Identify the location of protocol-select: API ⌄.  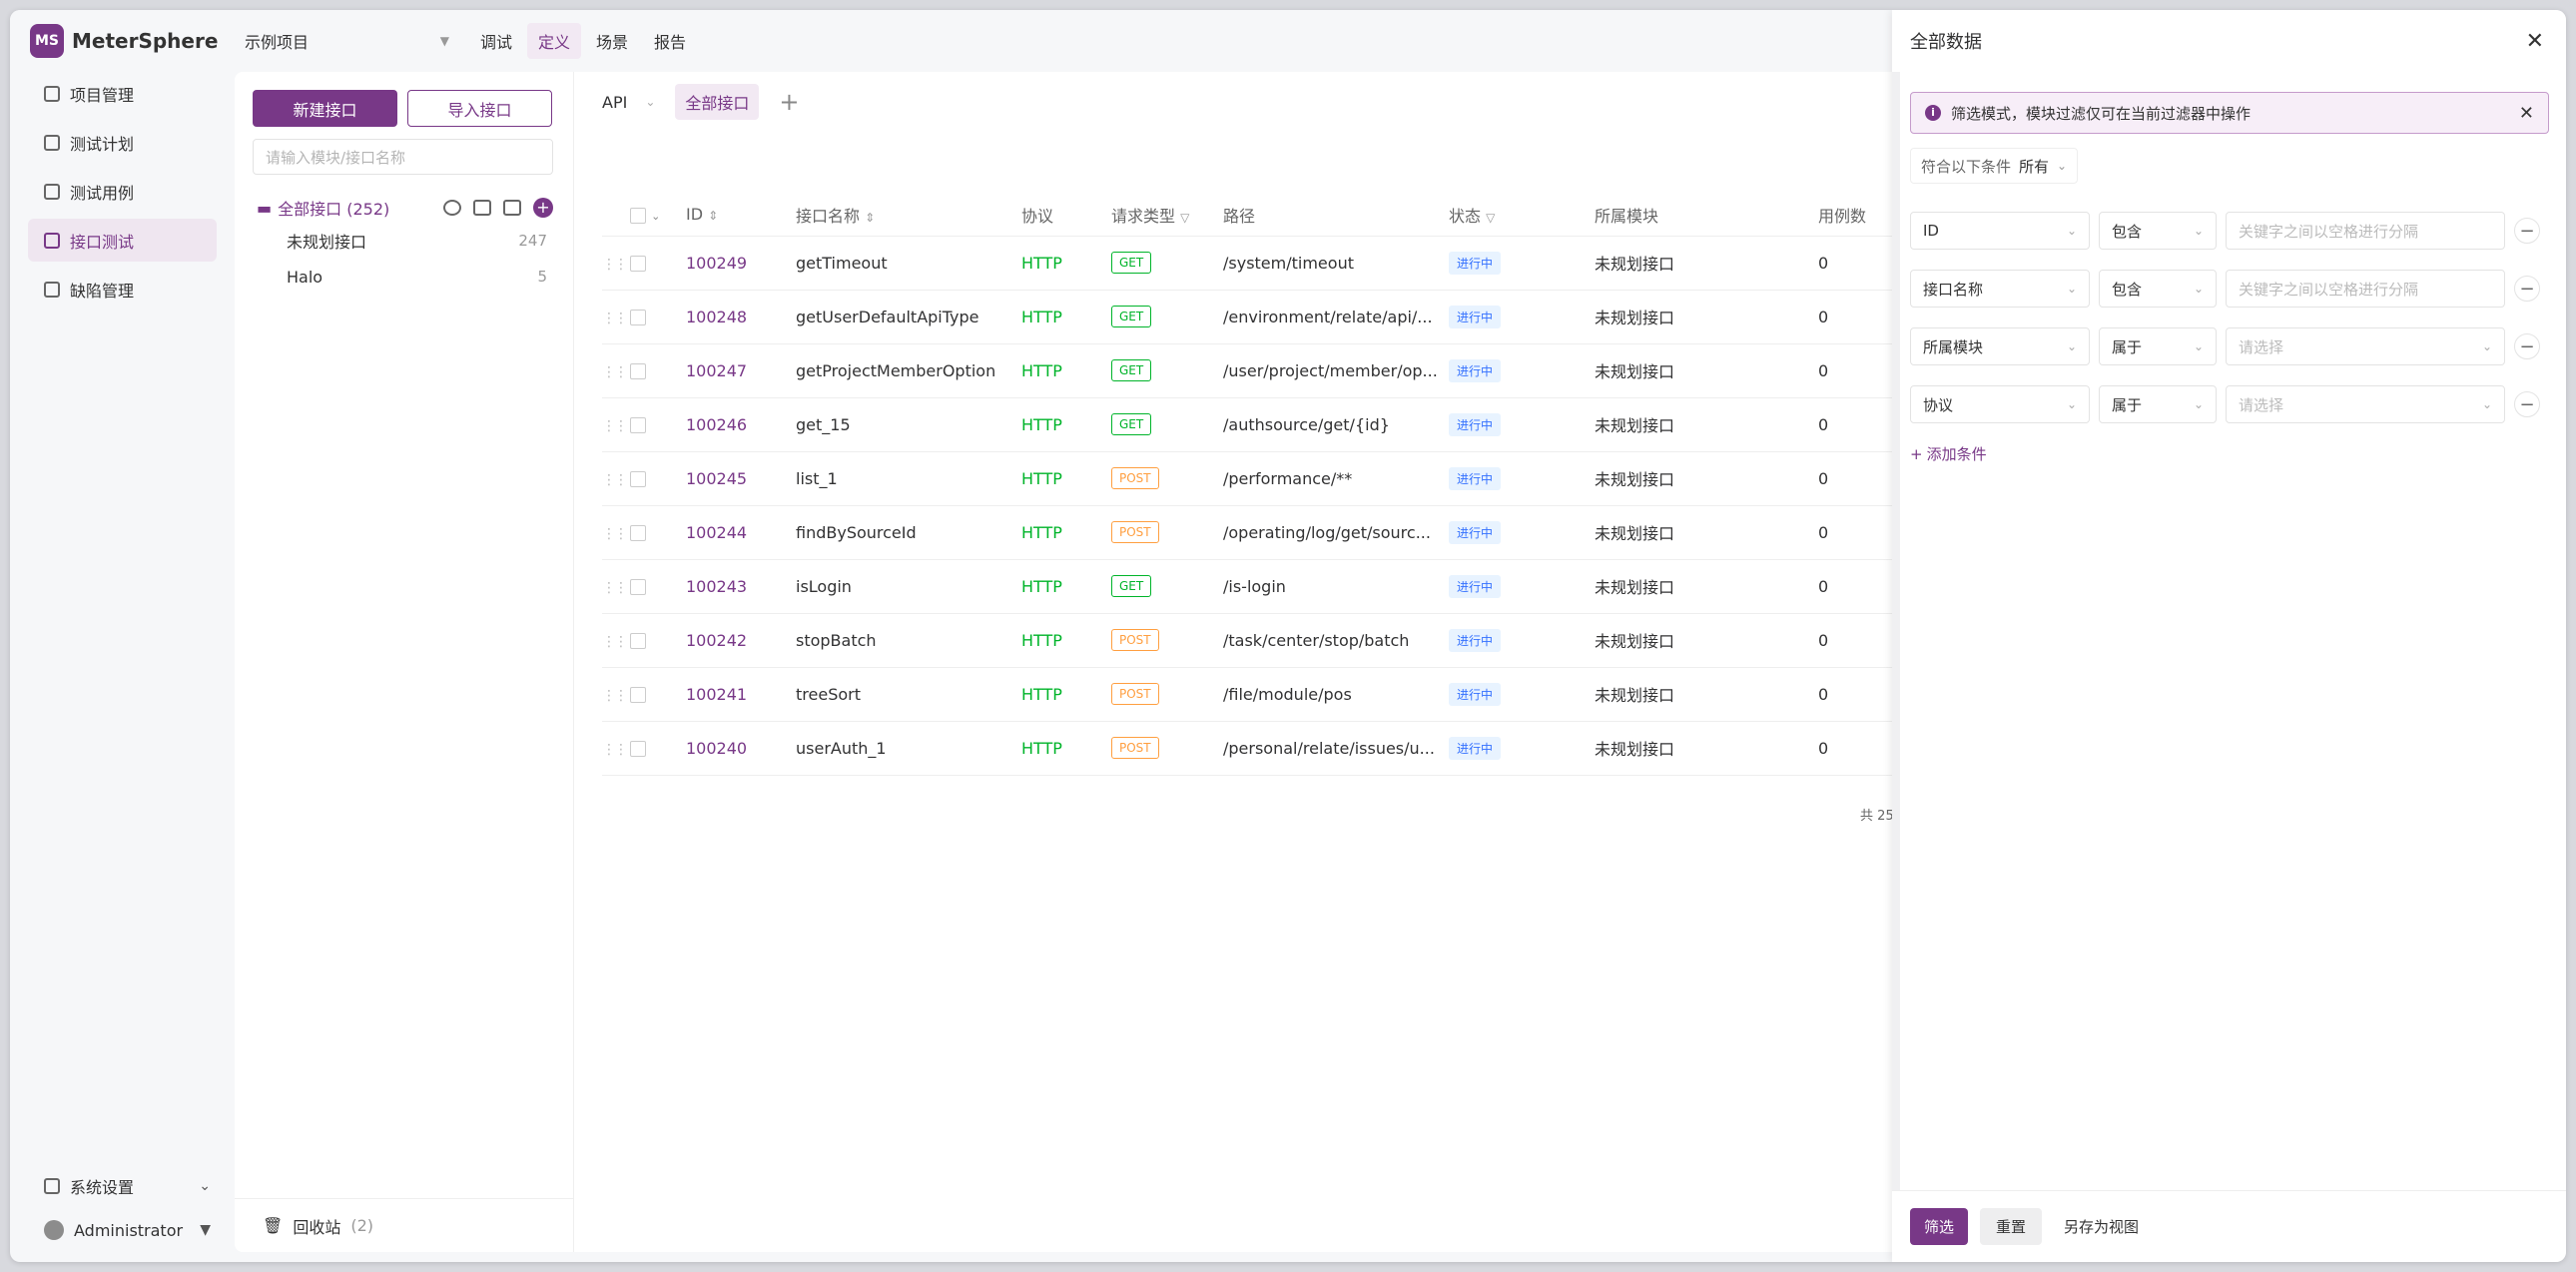
(628, 102).